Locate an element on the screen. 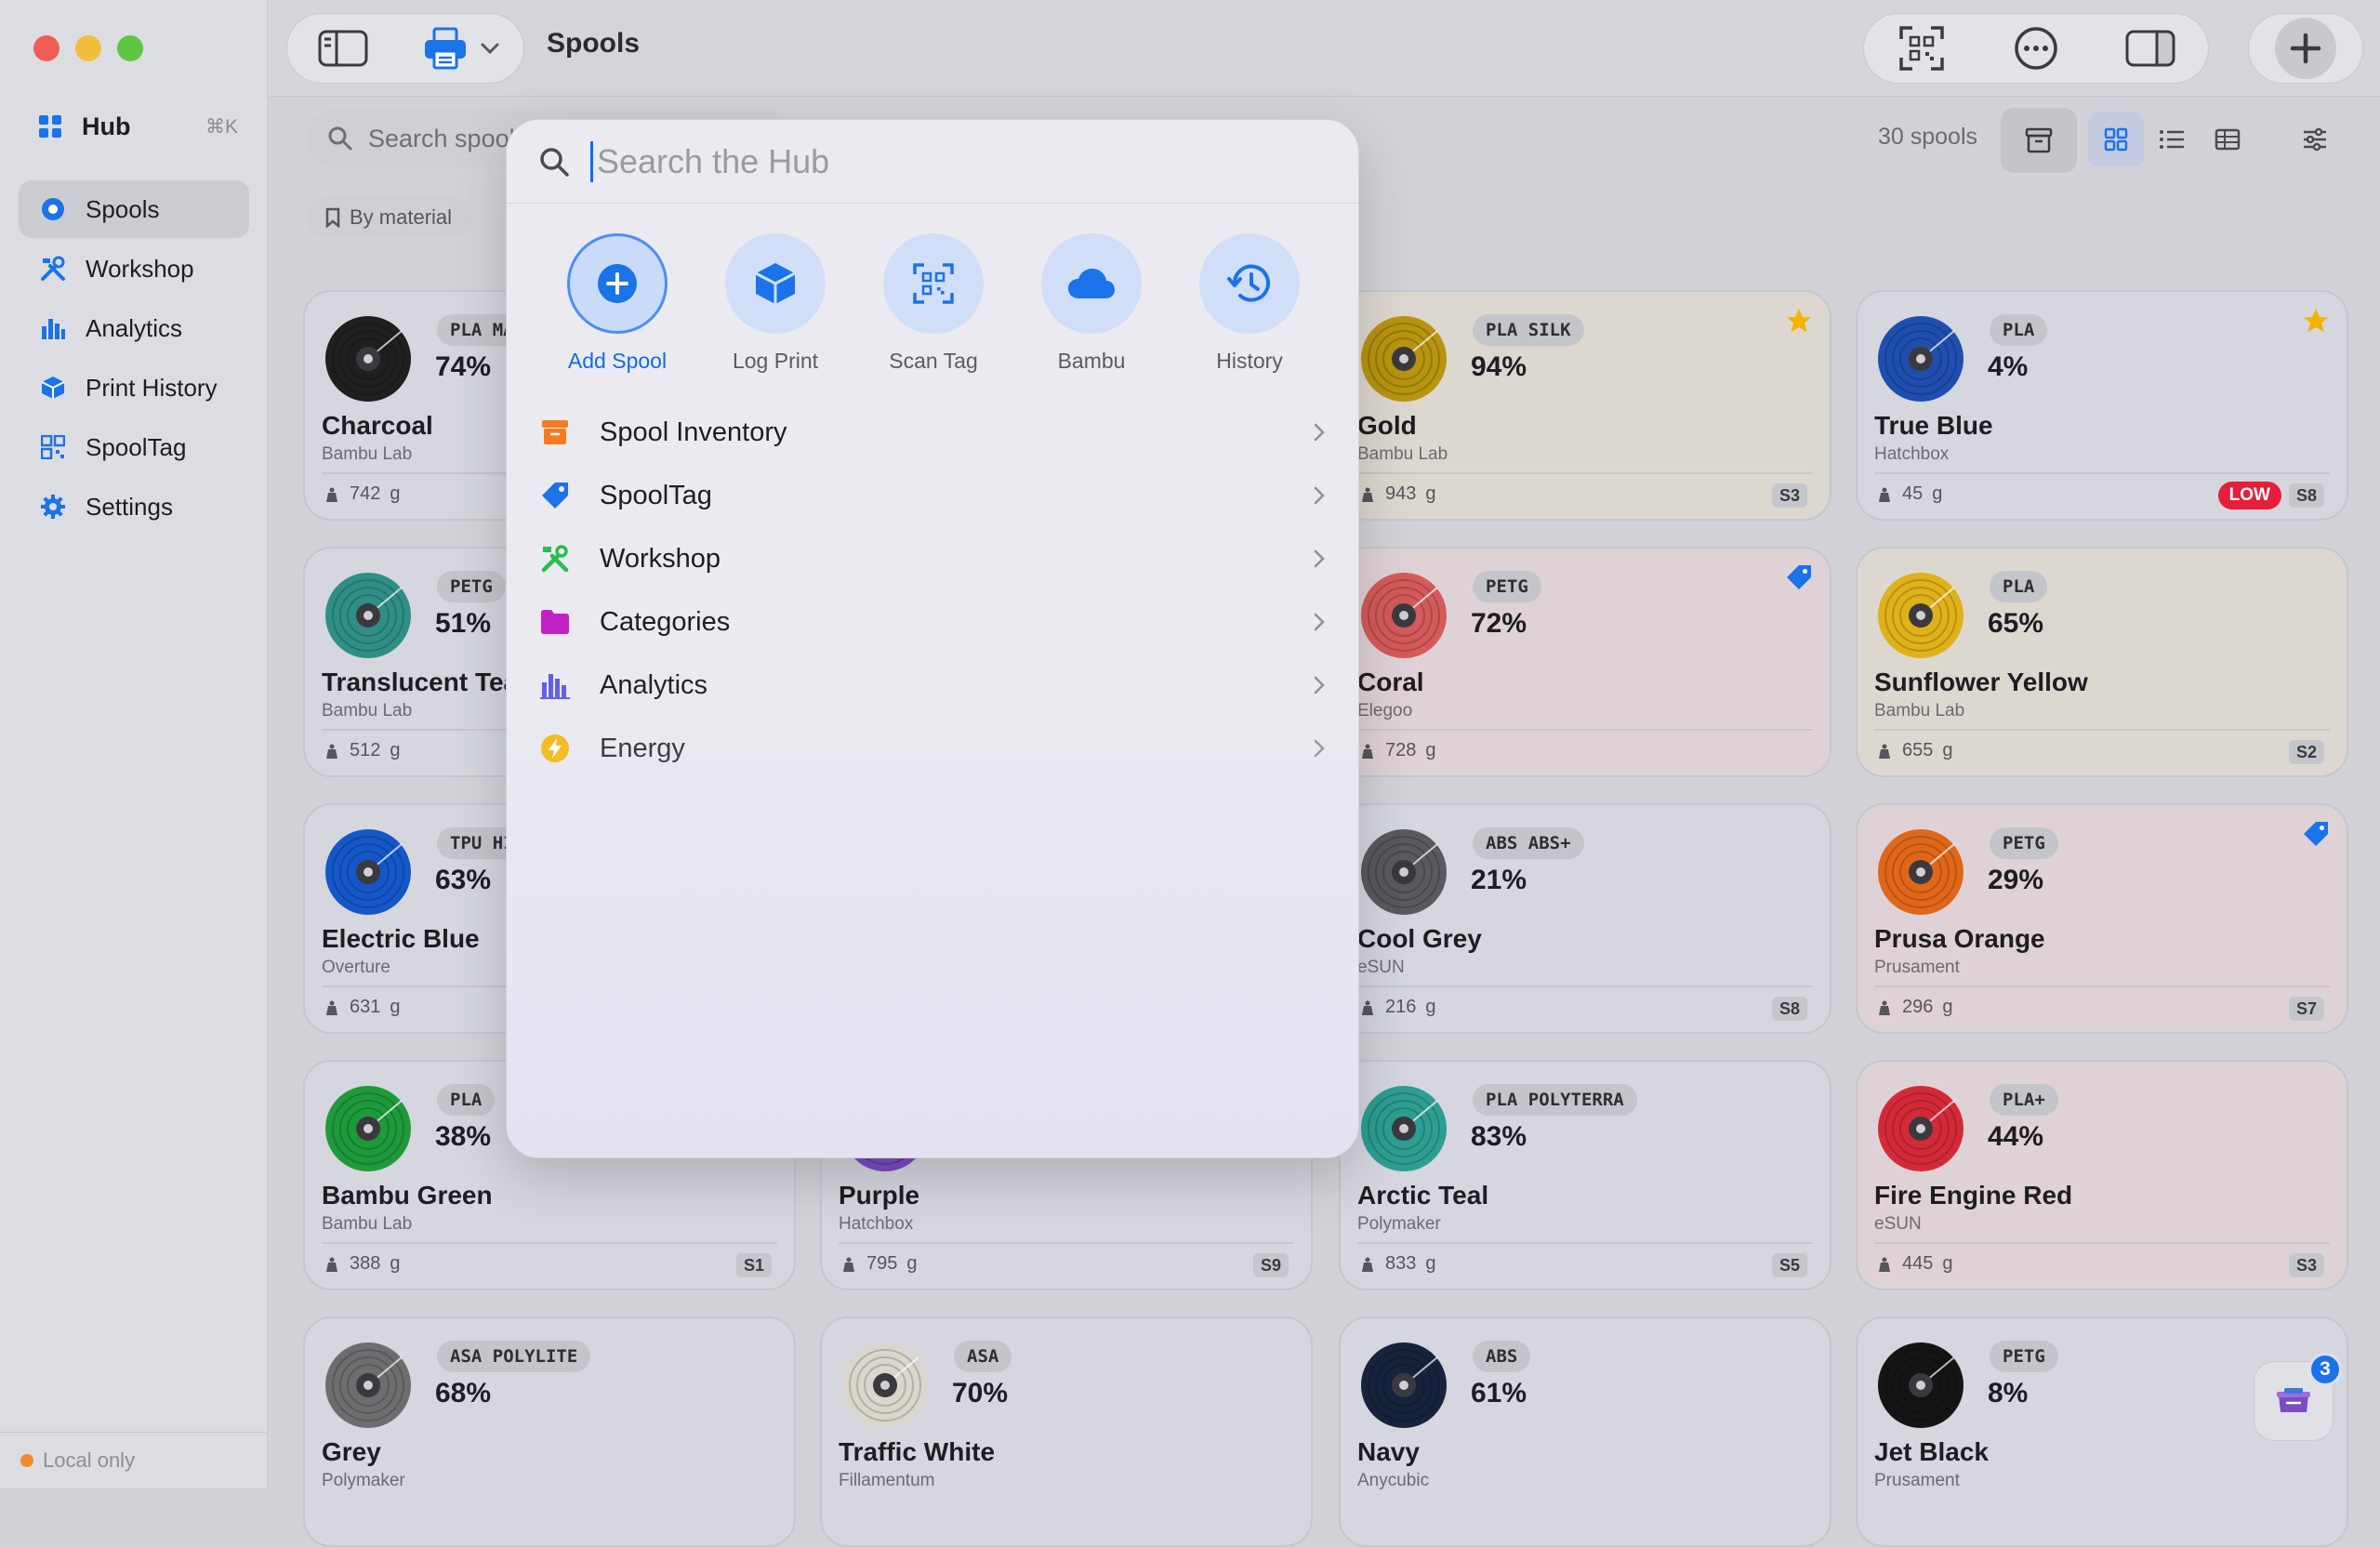 Image resolution: width=2380 pixels, height=1547 pixels. hub-item-energy: Energy is located at coordinates (933, 748).